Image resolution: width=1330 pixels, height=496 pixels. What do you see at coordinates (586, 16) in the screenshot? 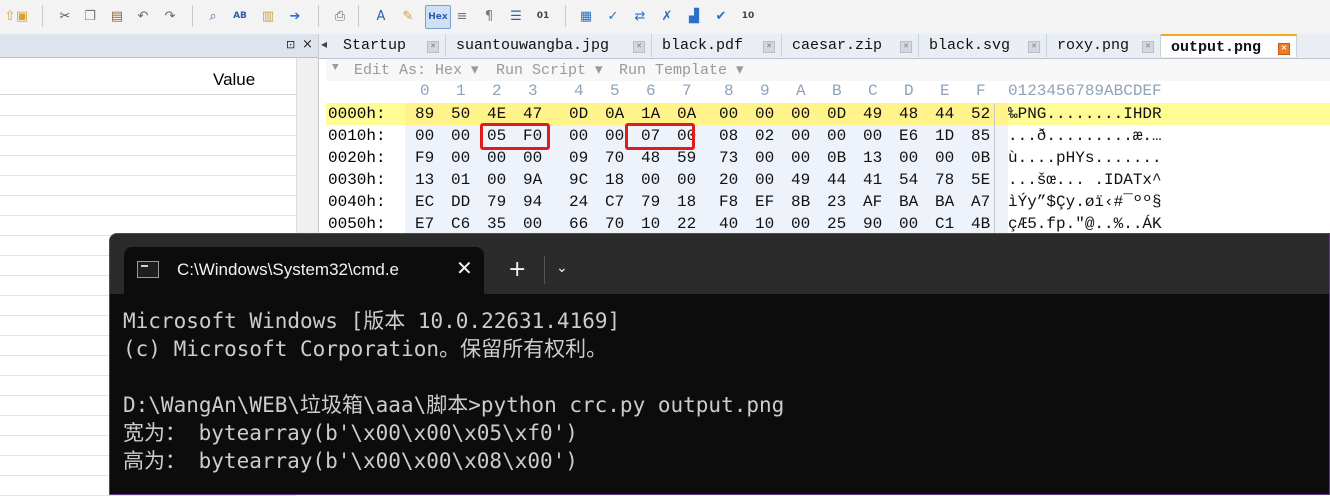
I see `calculator-icon: ▦` at bounding box center [586, 16].